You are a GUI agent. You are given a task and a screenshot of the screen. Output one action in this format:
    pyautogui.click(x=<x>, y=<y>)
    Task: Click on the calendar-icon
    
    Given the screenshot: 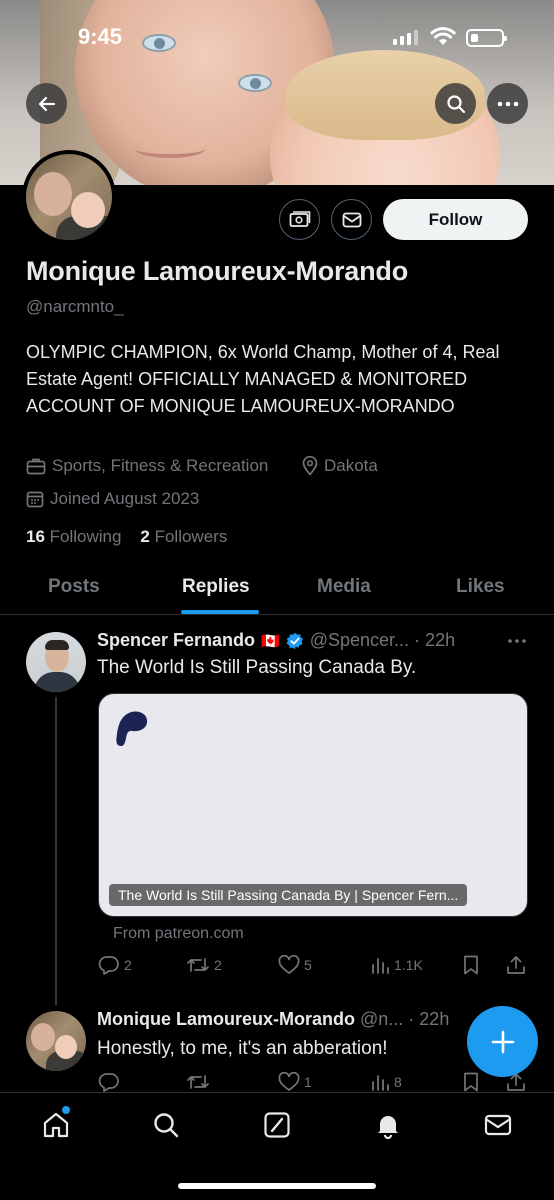 What is the action you would take?
    pyautogui.click(x=35, y=499)
    